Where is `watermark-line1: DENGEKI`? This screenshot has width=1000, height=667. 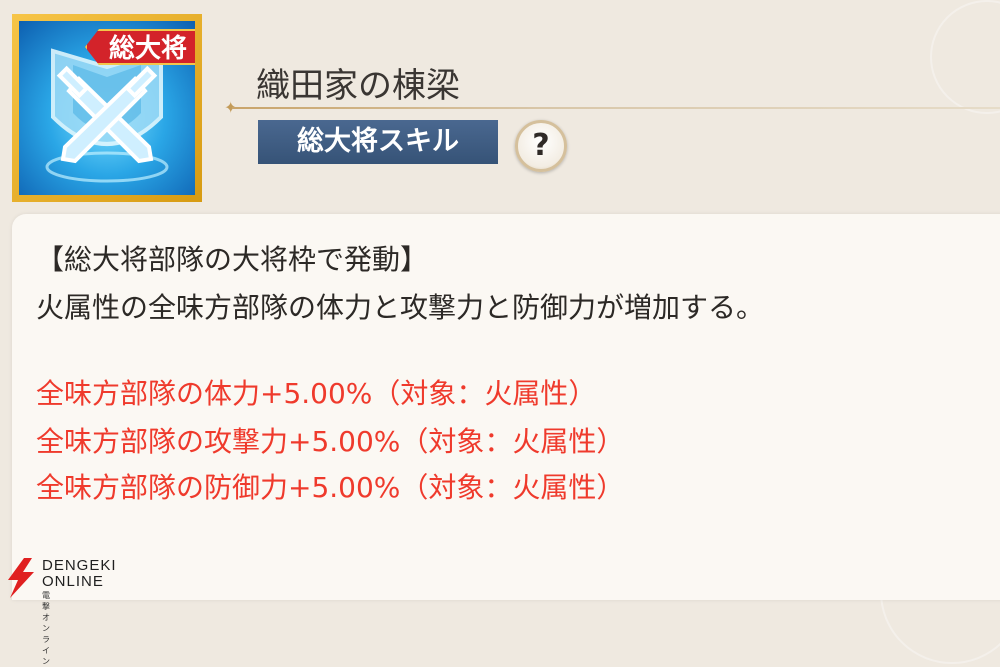
watermark-line1: DENGEKI is located at coordinates (79, 565).